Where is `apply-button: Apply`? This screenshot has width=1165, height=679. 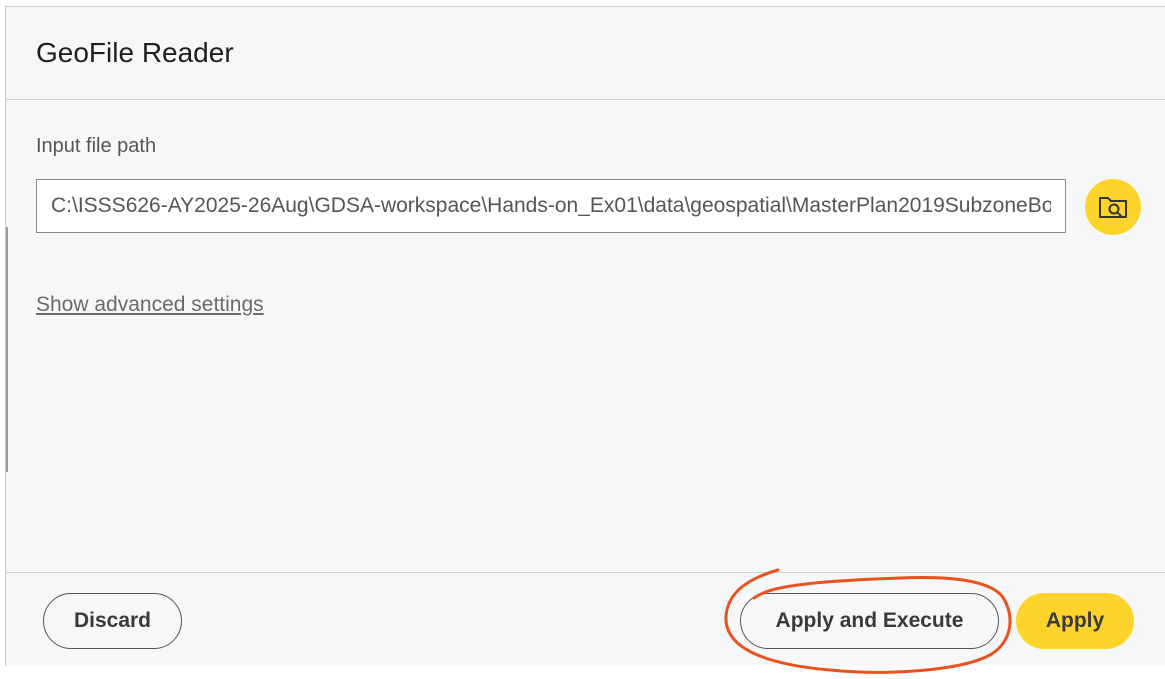 apply-button: Apply is located at coordinates (1075, 621).